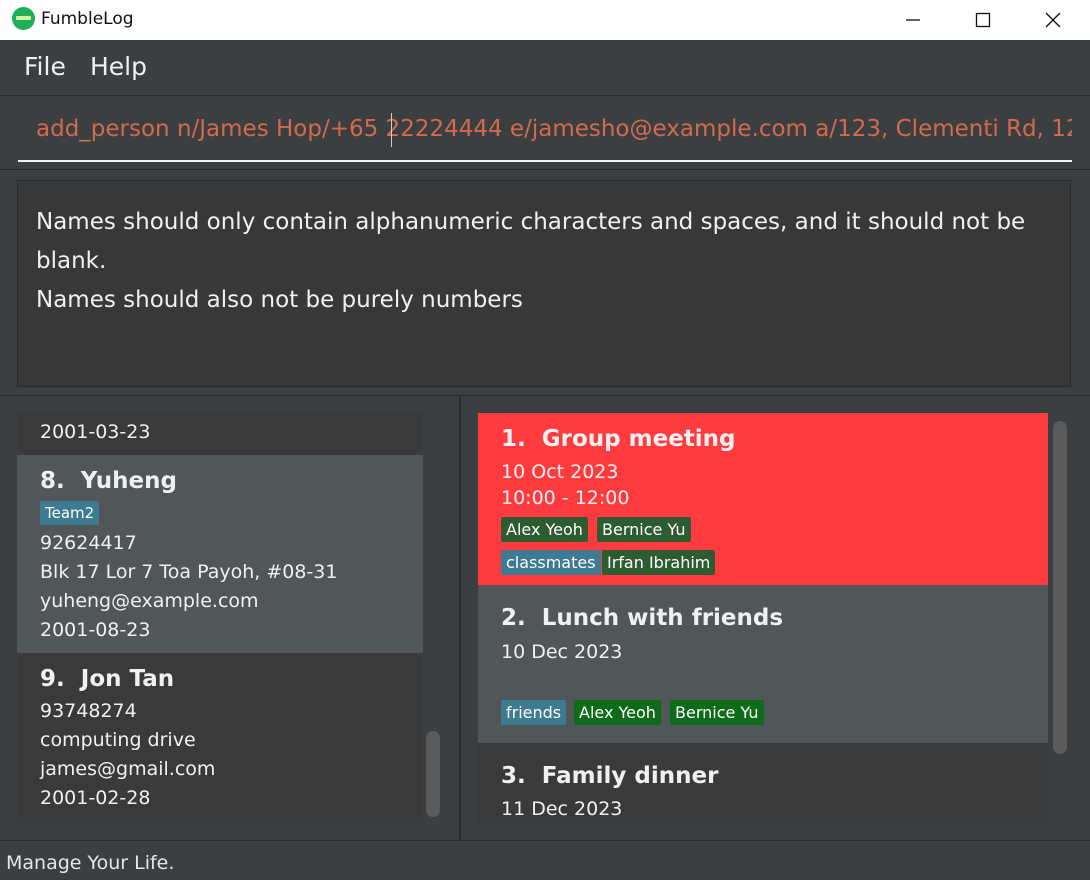 Image resolution: width=1090 pixels, height=880 pixels. I want to click on person-card-partial: 2001-03-23, so click(220, 434).